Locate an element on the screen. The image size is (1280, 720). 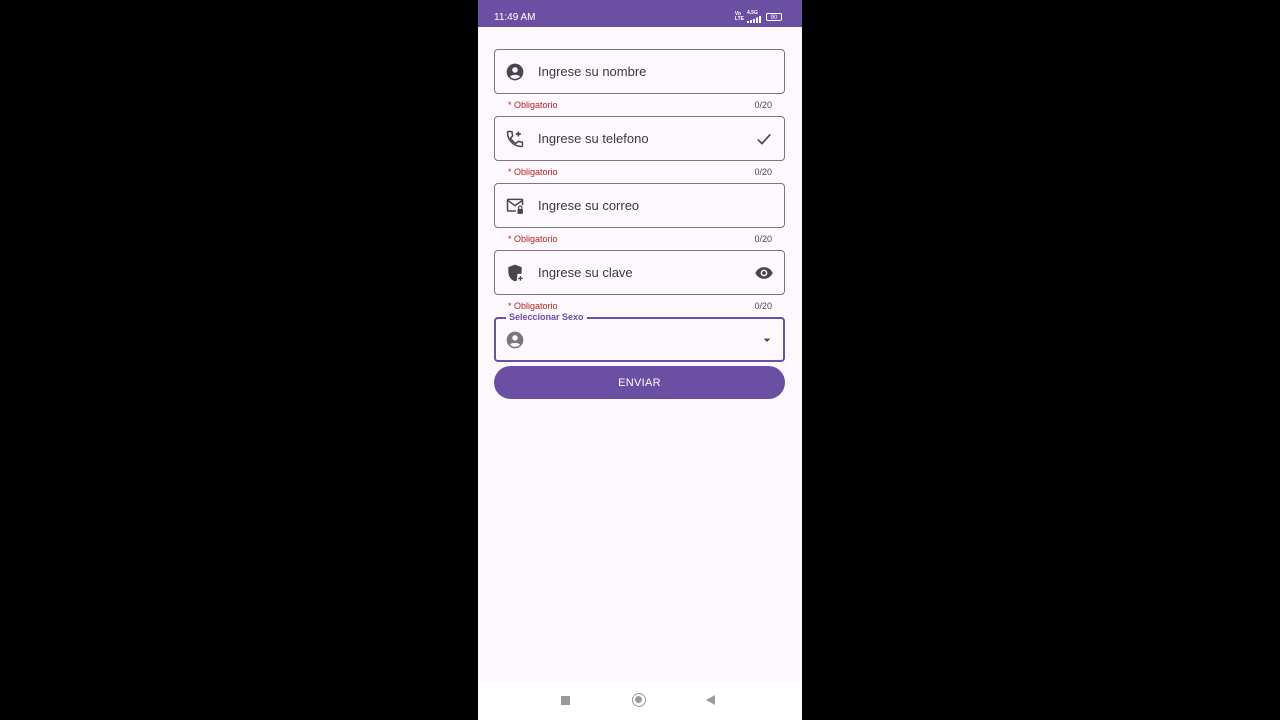
back-icon is located at coordinates (710, 700).